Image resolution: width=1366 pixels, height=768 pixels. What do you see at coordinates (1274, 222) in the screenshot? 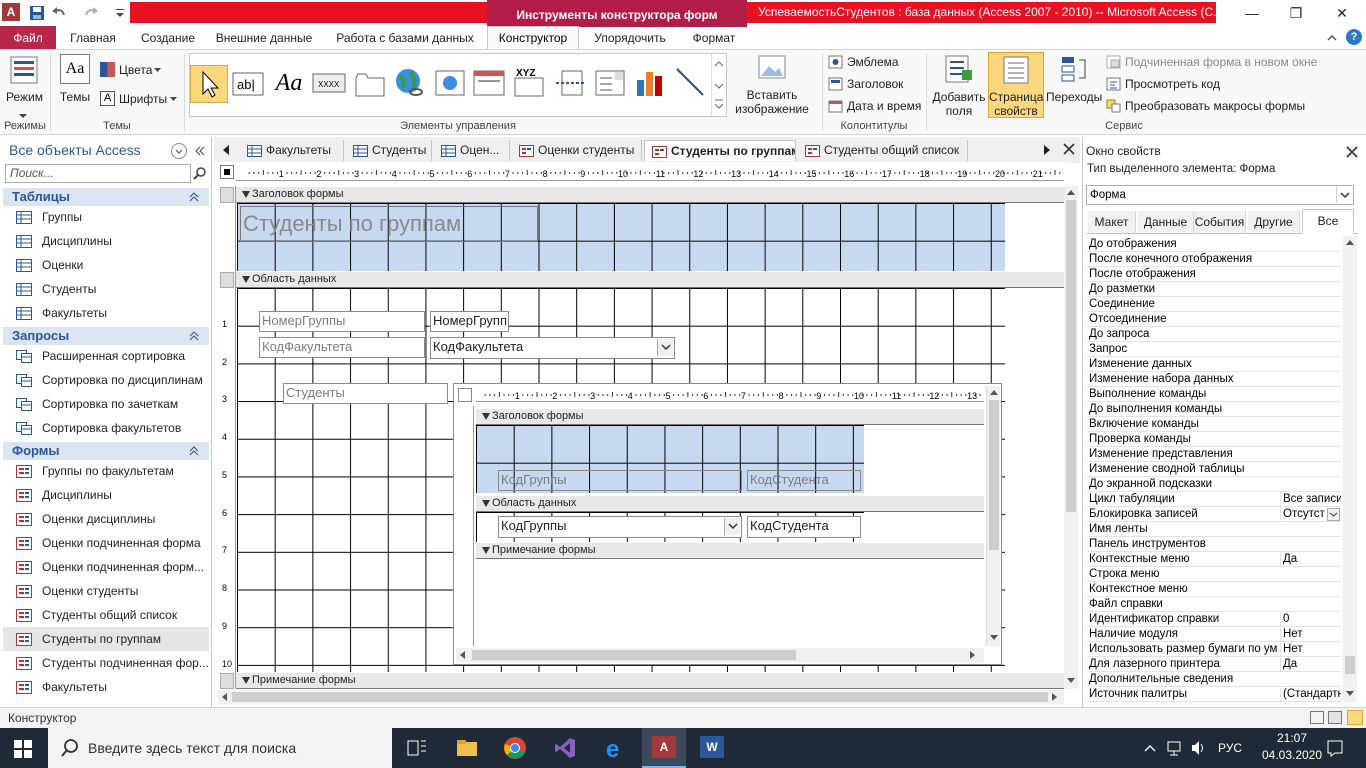
I see `property-tab: Другие` at bounding box center [1274, 222].